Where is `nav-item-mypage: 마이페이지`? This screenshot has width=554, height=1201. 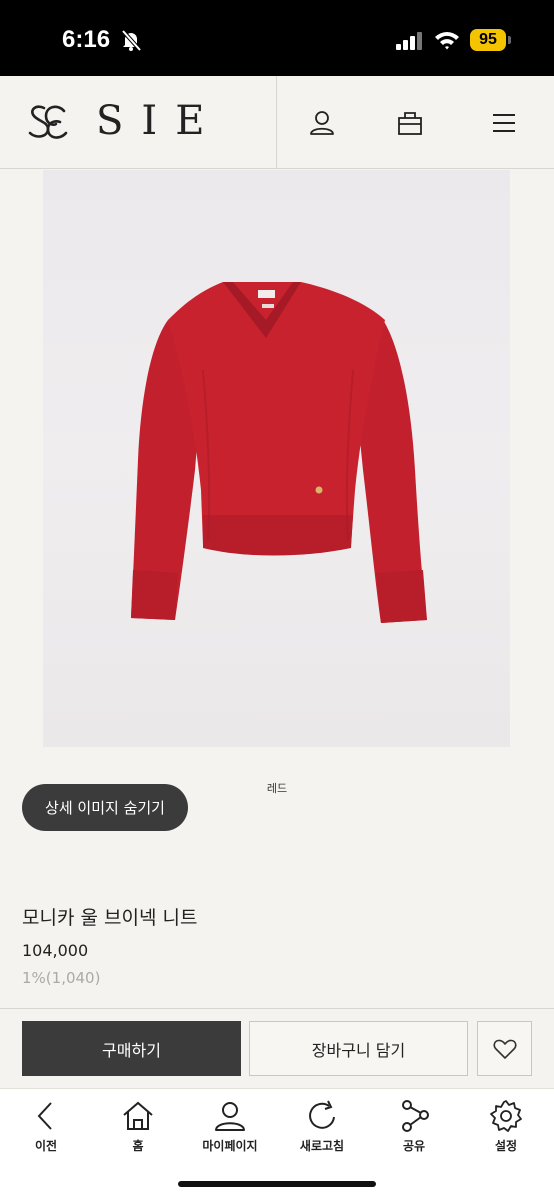
nav-item-mypage: 마이페이지 is located at coordinates (230, 1126).